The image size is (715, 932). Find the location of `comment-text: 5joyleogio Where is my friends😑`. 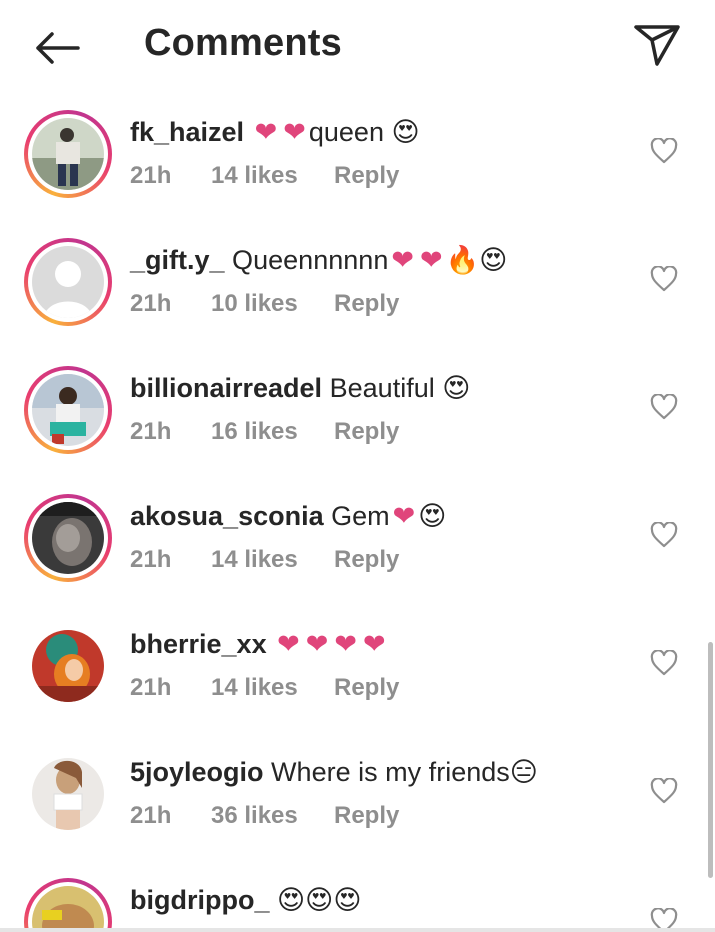

comment-text: 5joyleogio Where is my friends😑 is located at coordinates (334, 772).